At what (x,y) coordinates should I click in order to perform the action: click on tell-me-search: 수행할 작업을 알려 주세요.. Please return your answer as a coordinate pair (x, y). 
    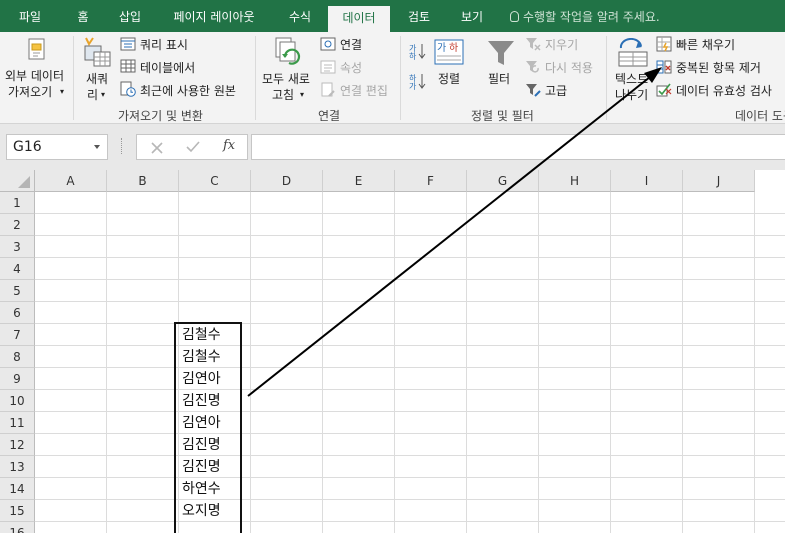
    Looking at the image, I should click on (585, 16).